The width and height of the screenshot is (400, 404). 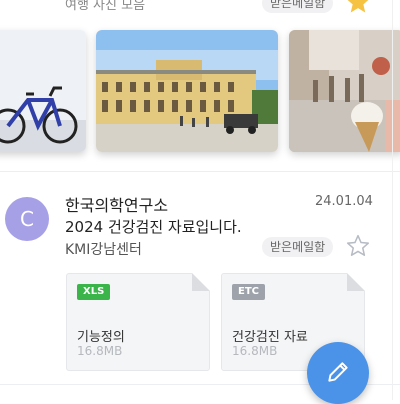 I want to click on file-name: 기능정의, so click(x=101, y=337).